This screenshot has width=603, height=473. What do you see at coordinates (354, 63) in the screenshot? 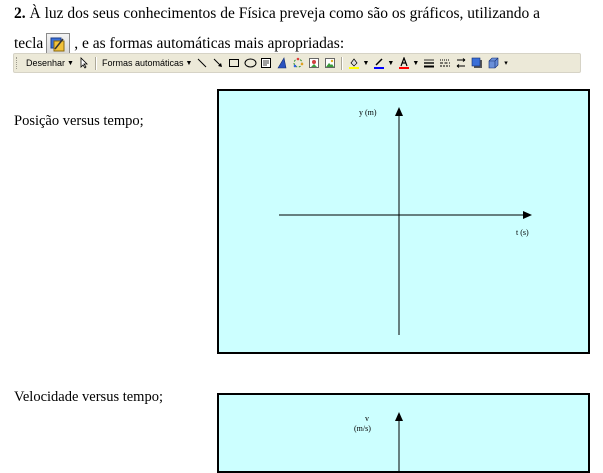
I see `fill-color-icon` at bounding box center [354, 63].